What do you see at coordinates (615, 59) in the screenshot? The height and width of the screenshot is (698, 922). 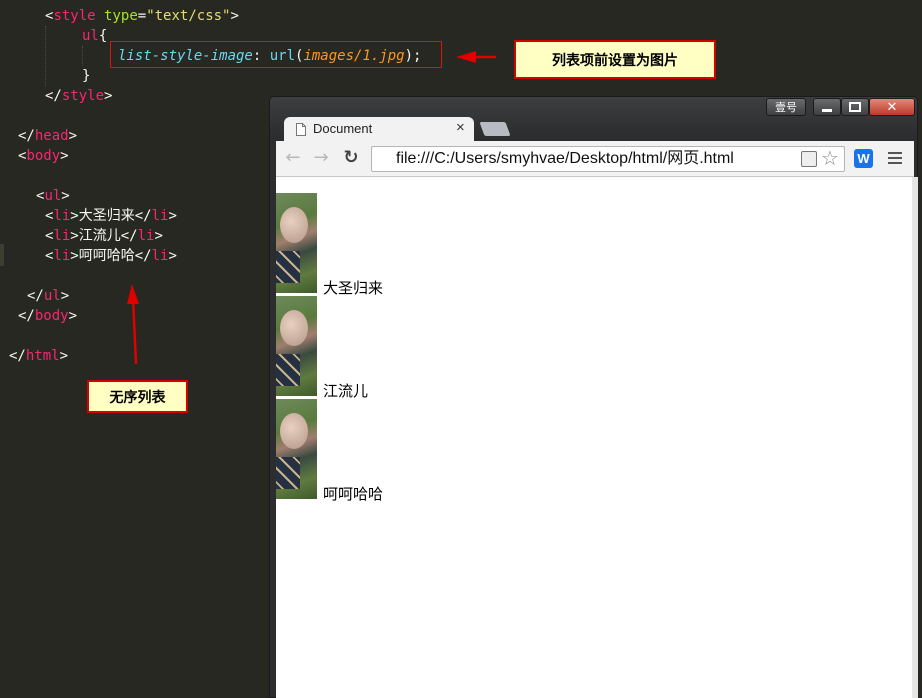 I see `callout-list-image: 列表项前设置为图片` at bounding box center [615, 59].